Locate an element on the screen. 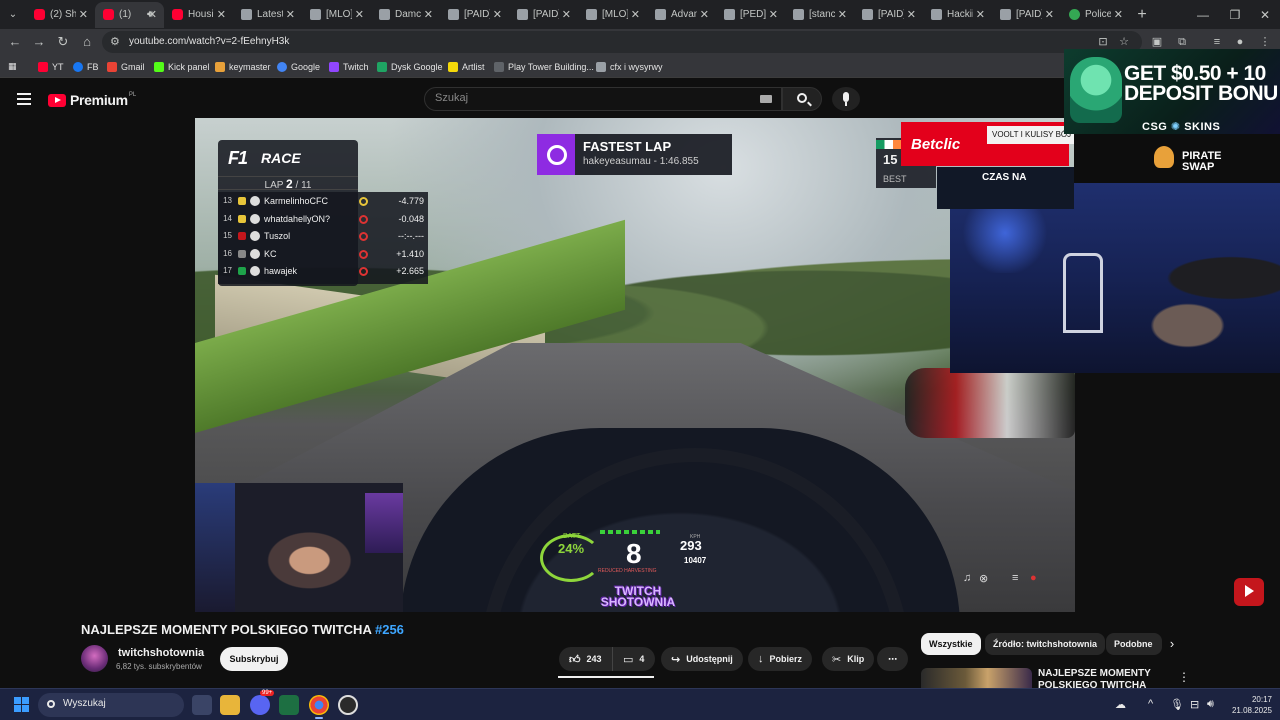 Image resolution: width=1280 pixels, height=720 pixels. install-app-icon: ⊡ is located at coordinates (1103, 42).